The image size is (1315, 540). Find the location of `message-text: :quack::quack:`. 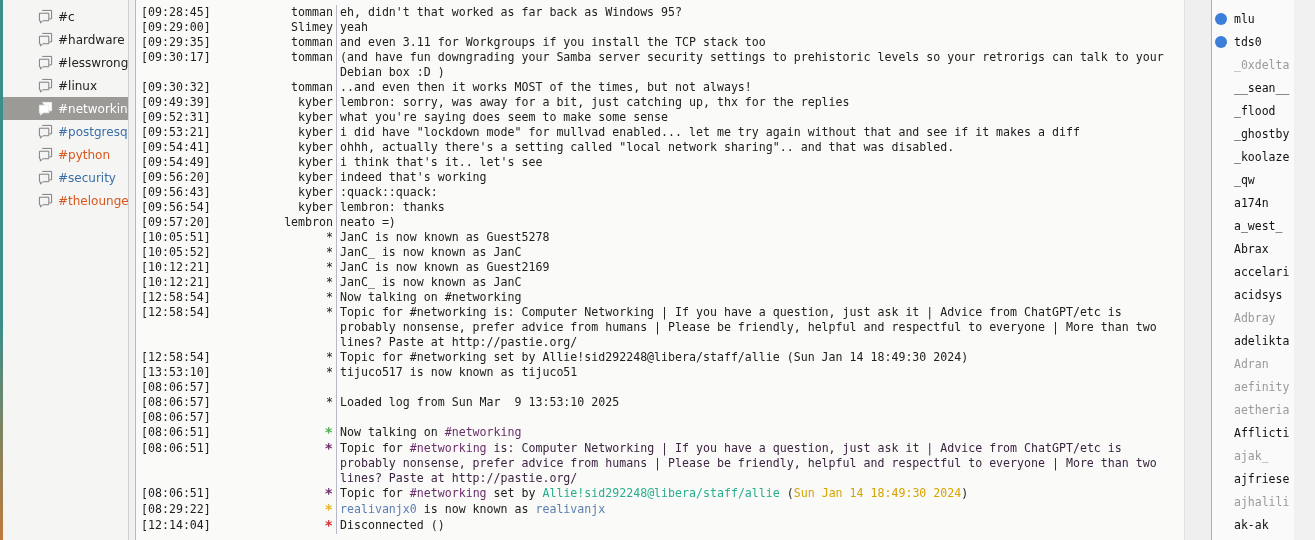

message-text: :quack::quack: is located at coordinates (389, 192).